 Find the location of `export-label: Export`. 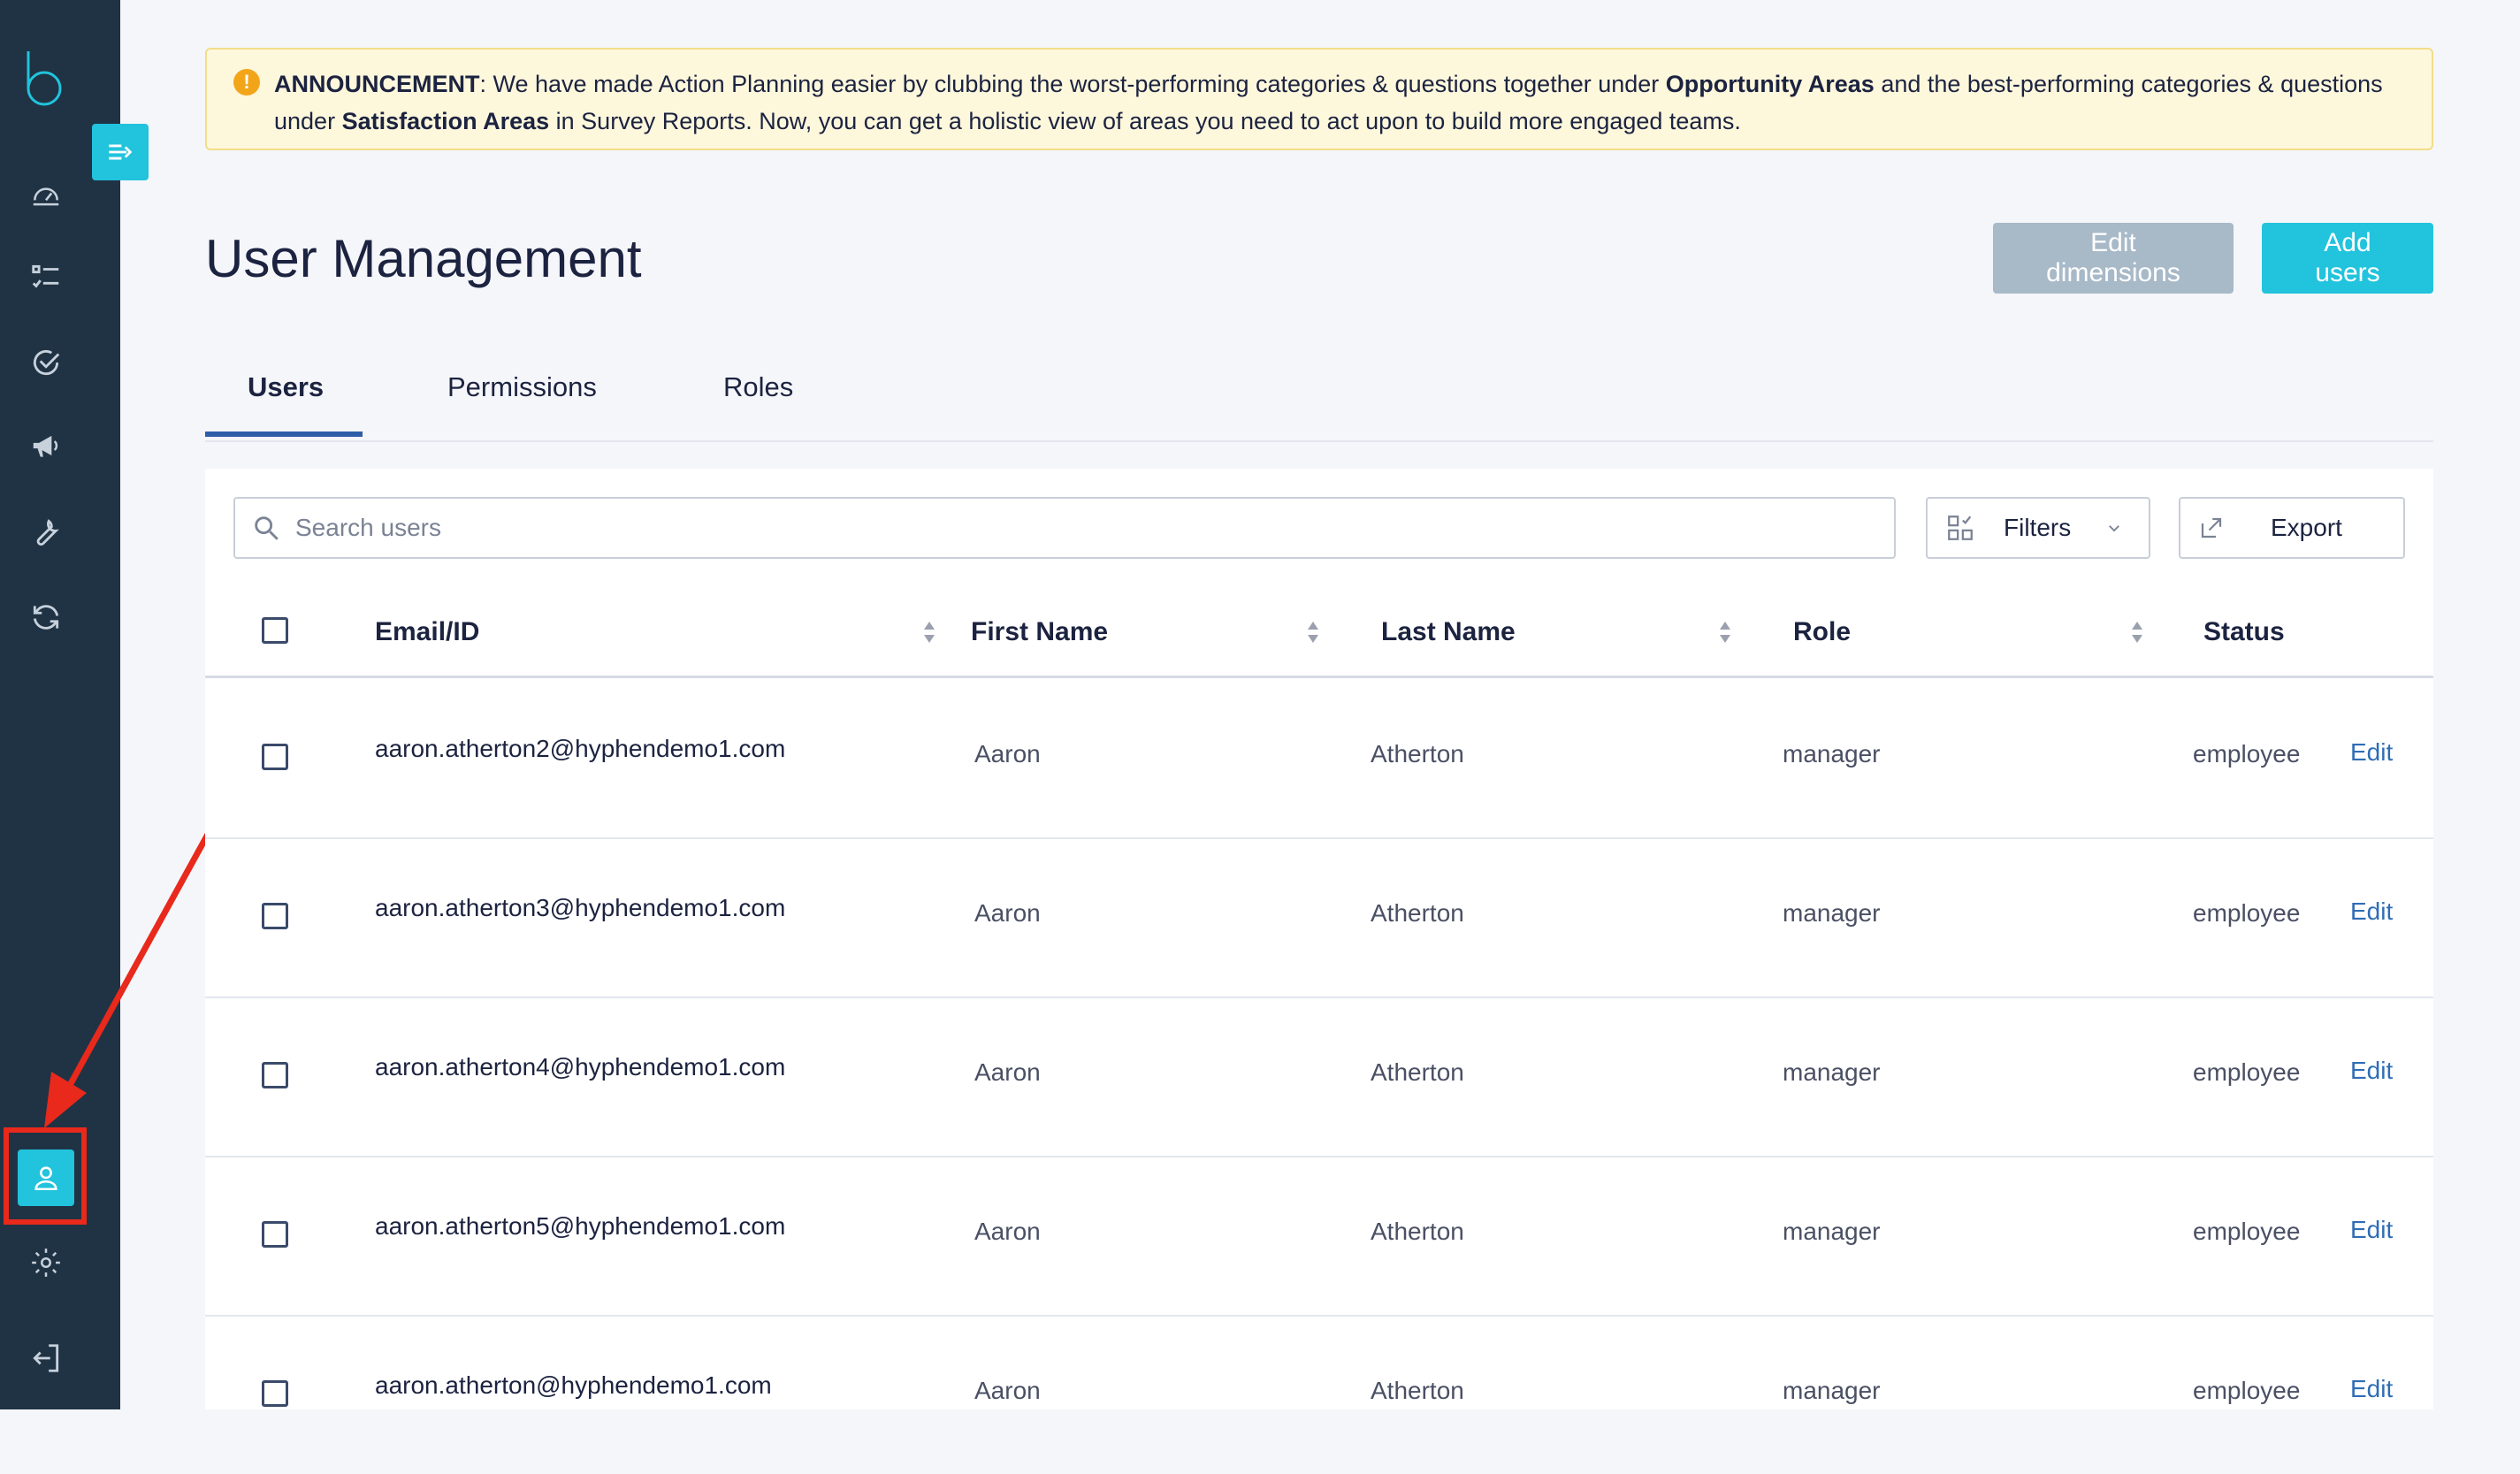

export-label: Export is located at coordinates (2306, 527).